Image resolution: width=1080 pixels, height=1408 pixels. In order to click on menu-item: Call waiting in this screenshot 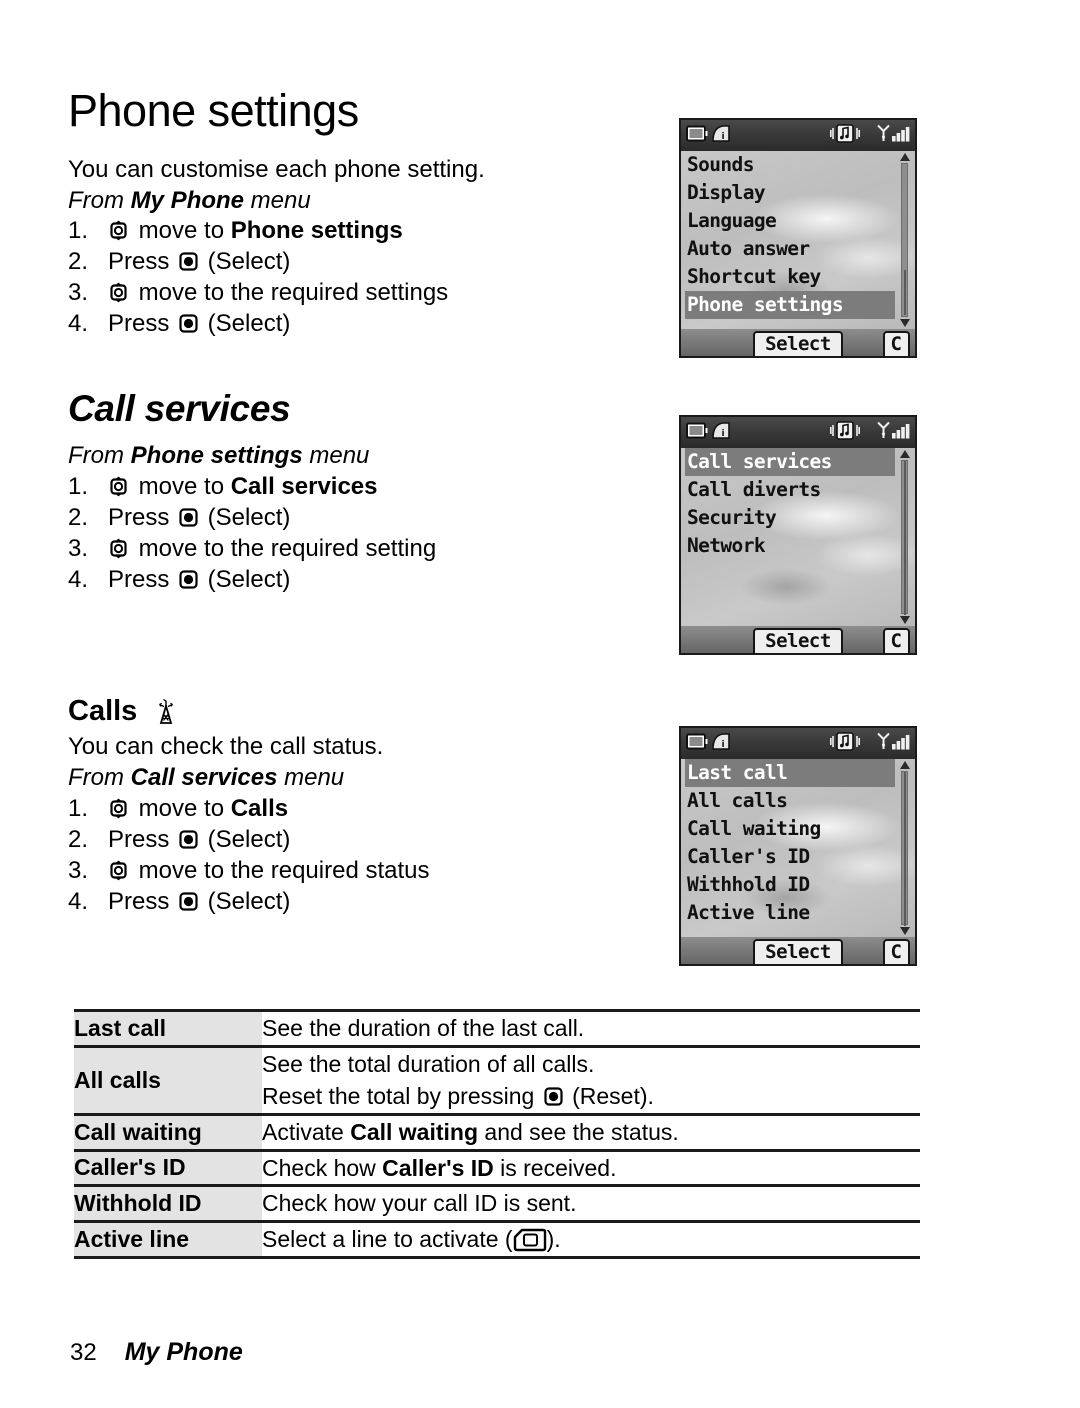, I will do `click(789, 829)`.